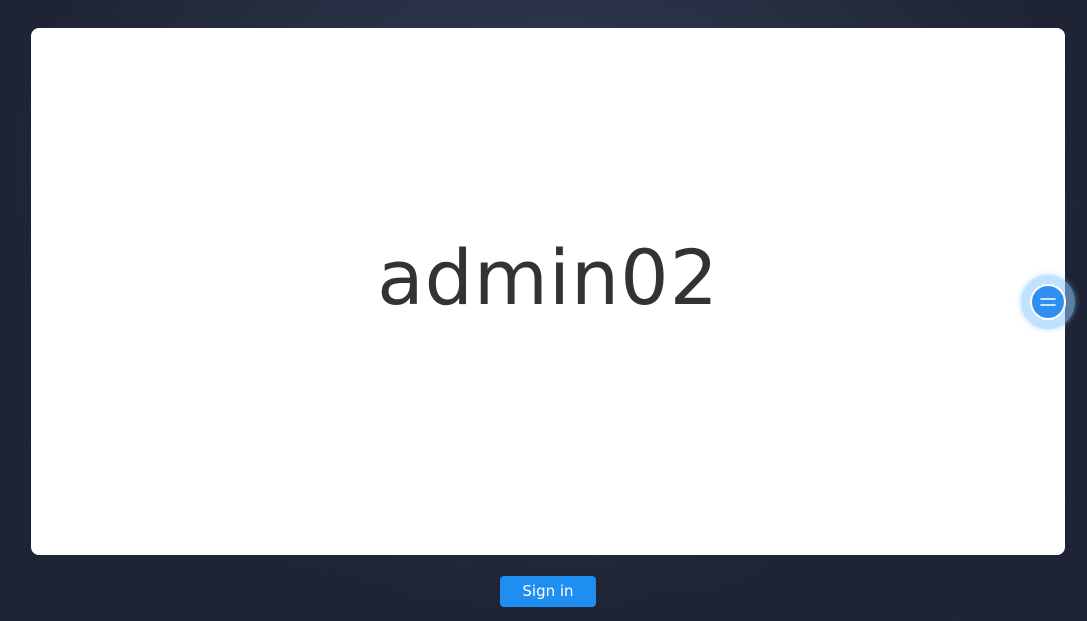 The image size is (1087, 621). I want to click on username-label: admin02, so click(548, 277).